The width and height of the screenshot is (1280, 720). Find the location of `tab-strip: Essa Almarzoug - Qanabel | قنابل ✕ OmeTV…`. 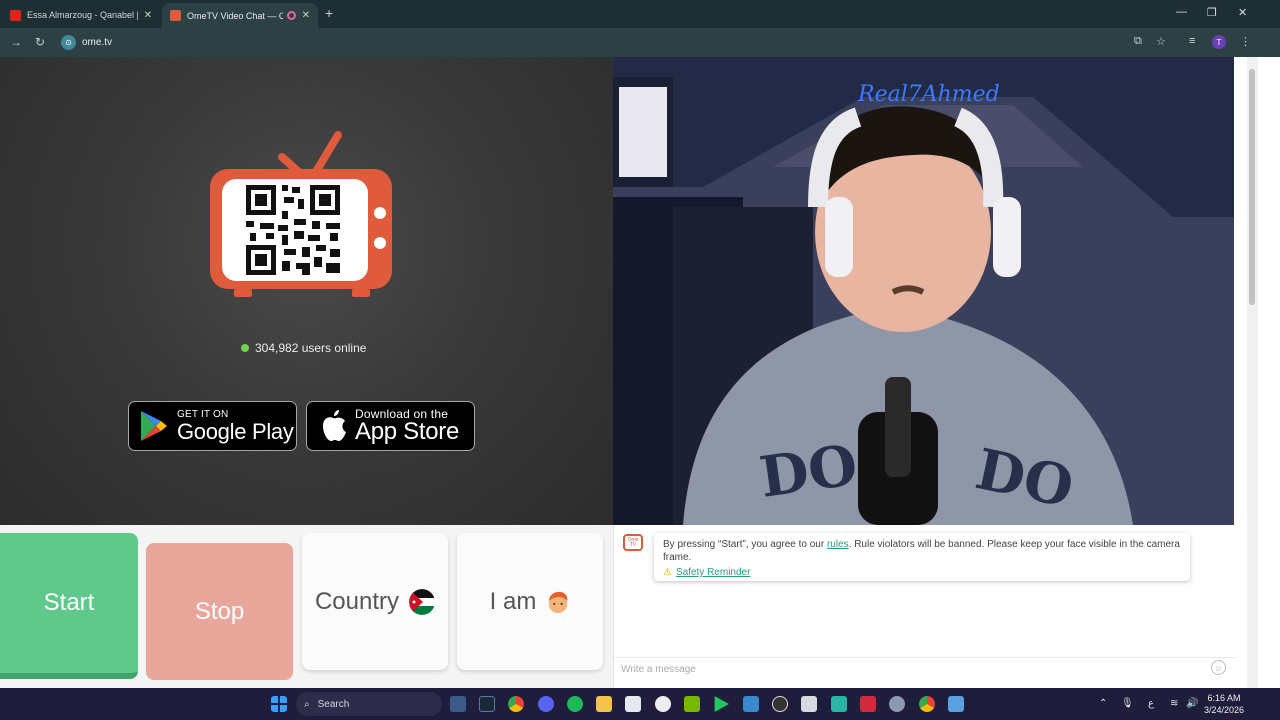

tab-strip: Essa Almarzoug - Qanabel | قنابل ✕ OmeTV… is located at coordinates (640, 14).